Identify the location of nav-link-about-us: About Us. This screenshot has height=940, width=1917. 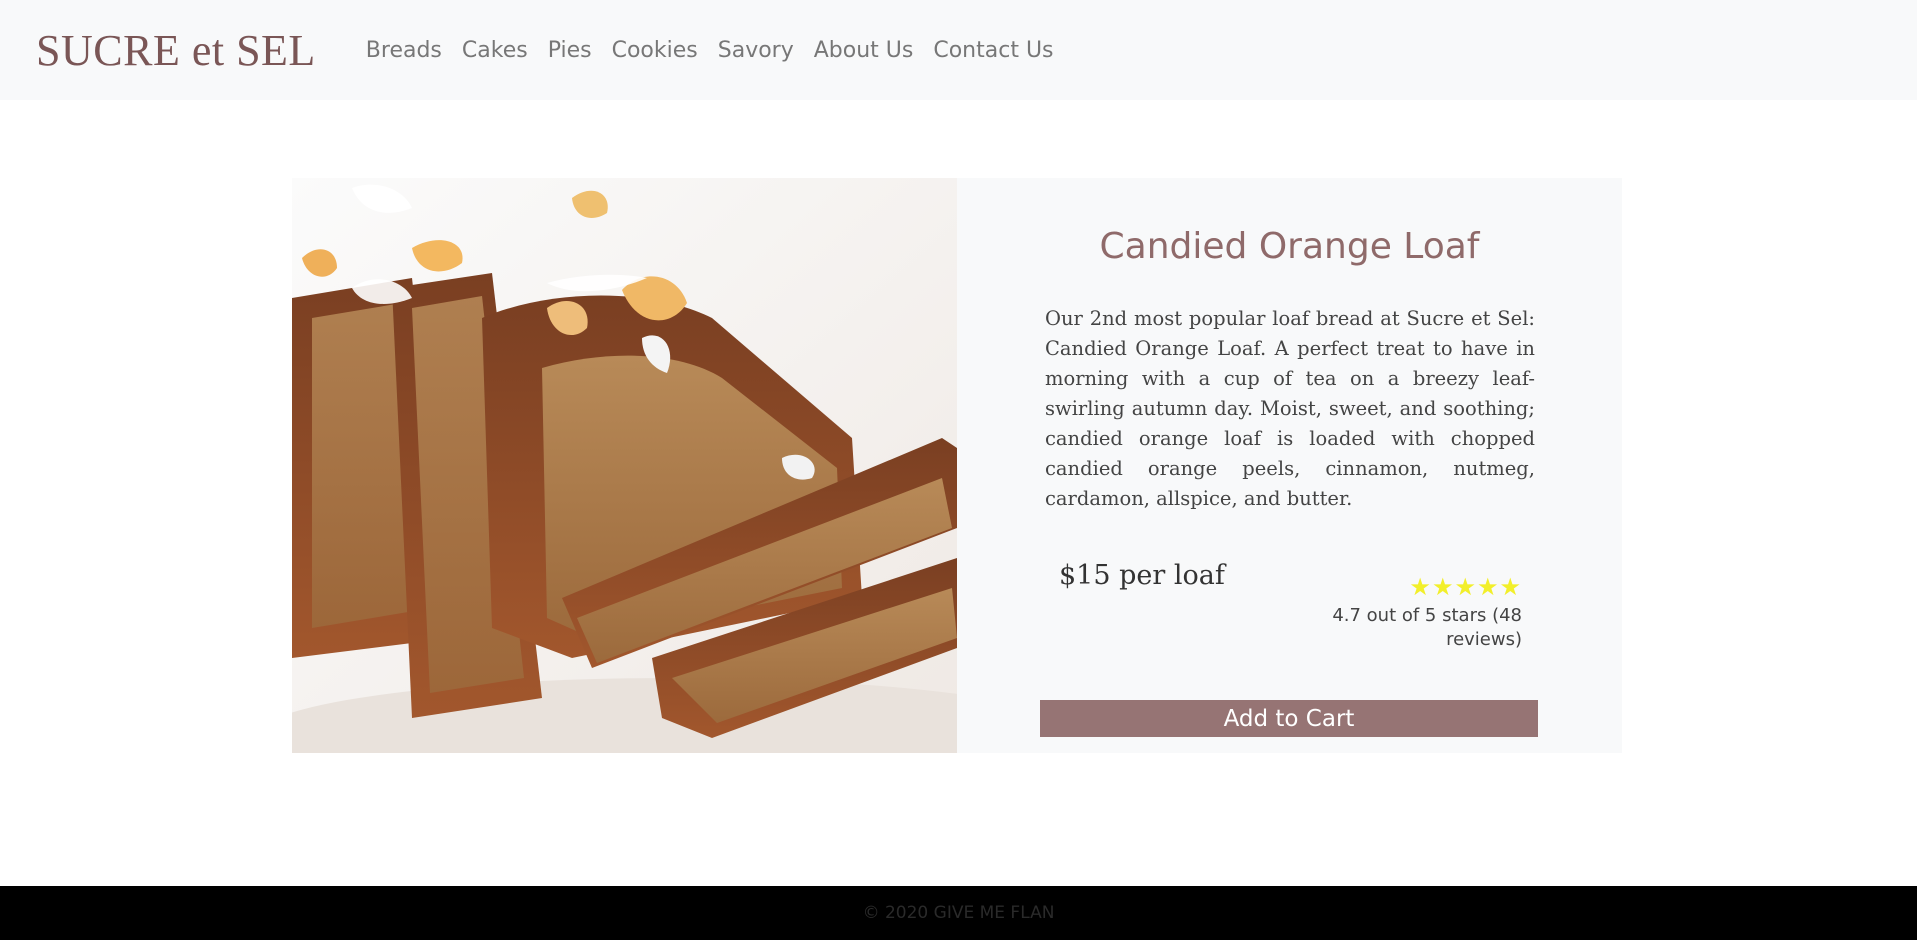
(864, 50).